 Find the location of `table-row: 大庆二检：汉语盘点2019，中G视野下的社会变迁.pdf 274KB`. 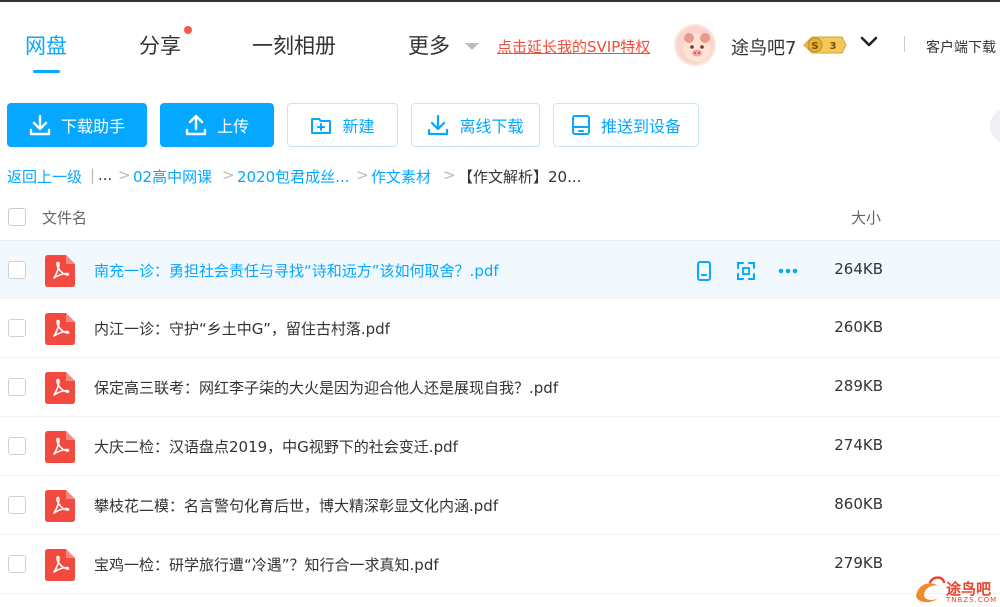

table-row: 大庆二检：汉语盘点2019，中G视野下的社会变迁.pdf 274KB is located at coordinates (500, 446).